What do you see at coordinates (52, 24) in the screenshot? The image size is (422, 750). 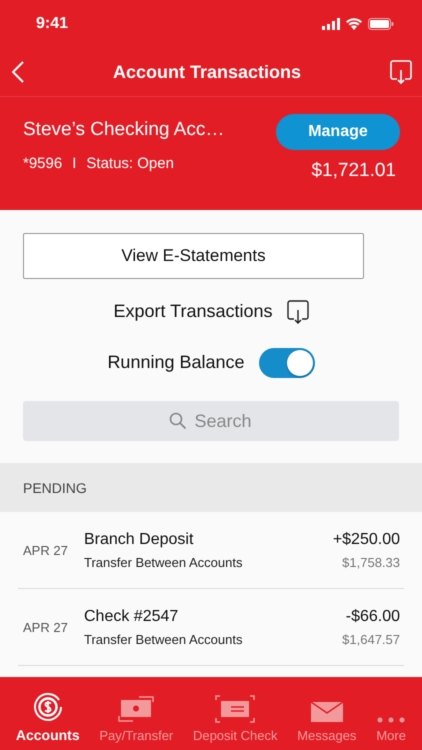 I see `status-time: 9:41` at bounding box center [52, 24].